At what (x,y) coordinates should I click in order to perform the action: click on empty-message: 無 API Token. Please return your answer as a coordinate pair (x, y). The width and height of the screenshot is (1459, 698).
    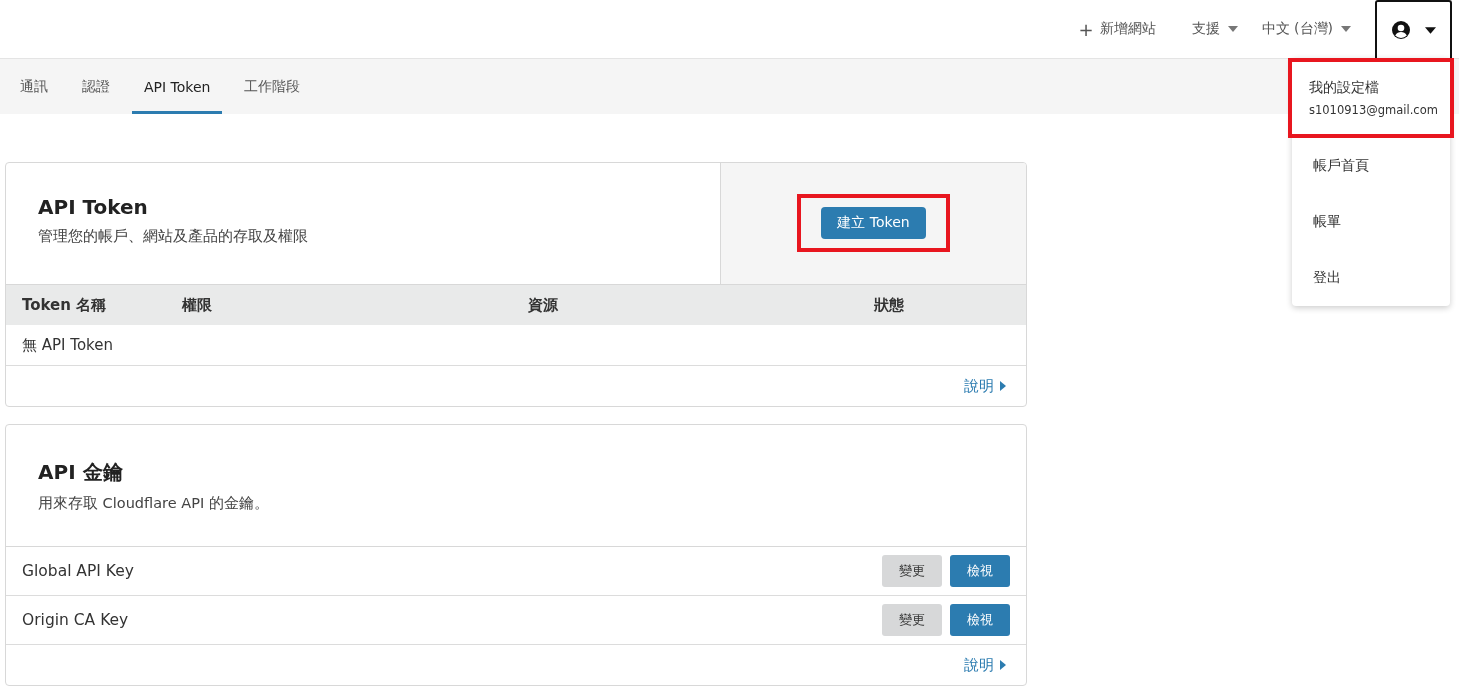
    Looking at the image, I should click on (67, 345).